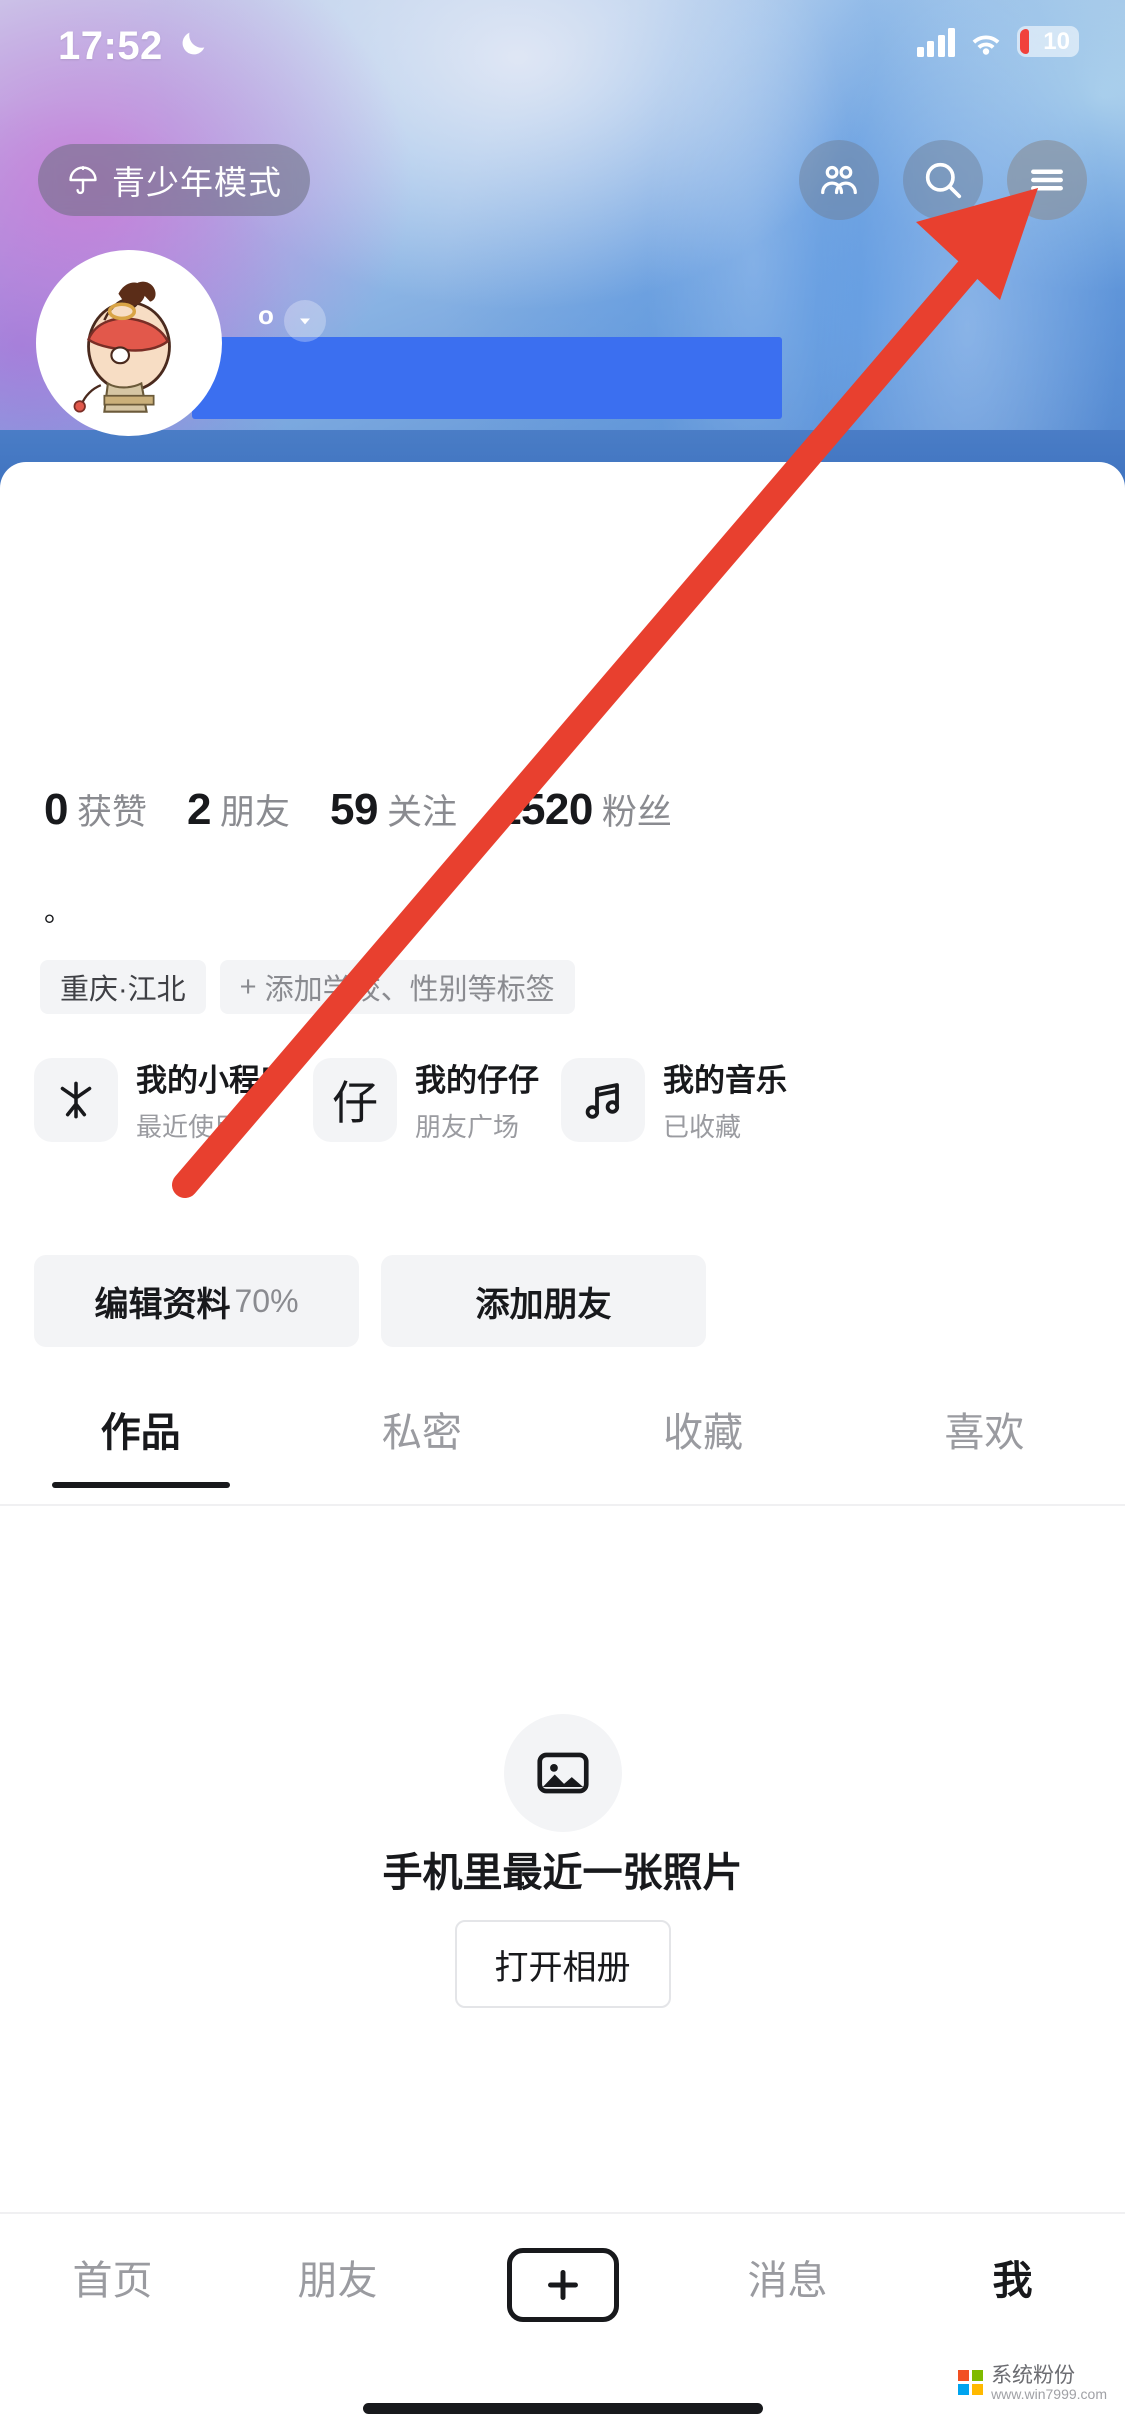 The height and width of the screenshot is (2436, 1125). I want to click on watermark-line2: www.win7999.com, so click(1049, 2393).